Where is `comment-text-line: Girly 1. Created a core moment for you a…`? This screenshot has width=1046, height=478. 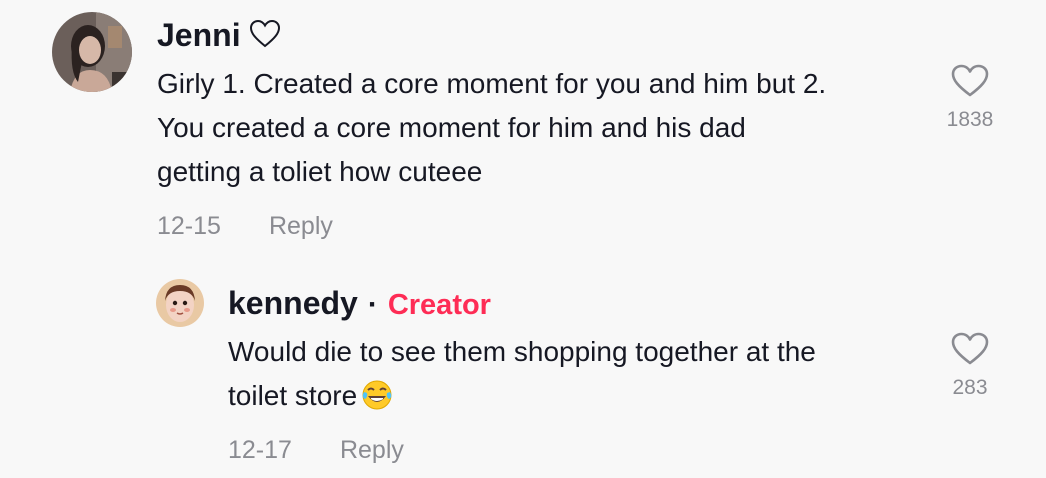 comment-text-line: Girly 1. Created a core moment for you a… is located at coordinates (492, 83).